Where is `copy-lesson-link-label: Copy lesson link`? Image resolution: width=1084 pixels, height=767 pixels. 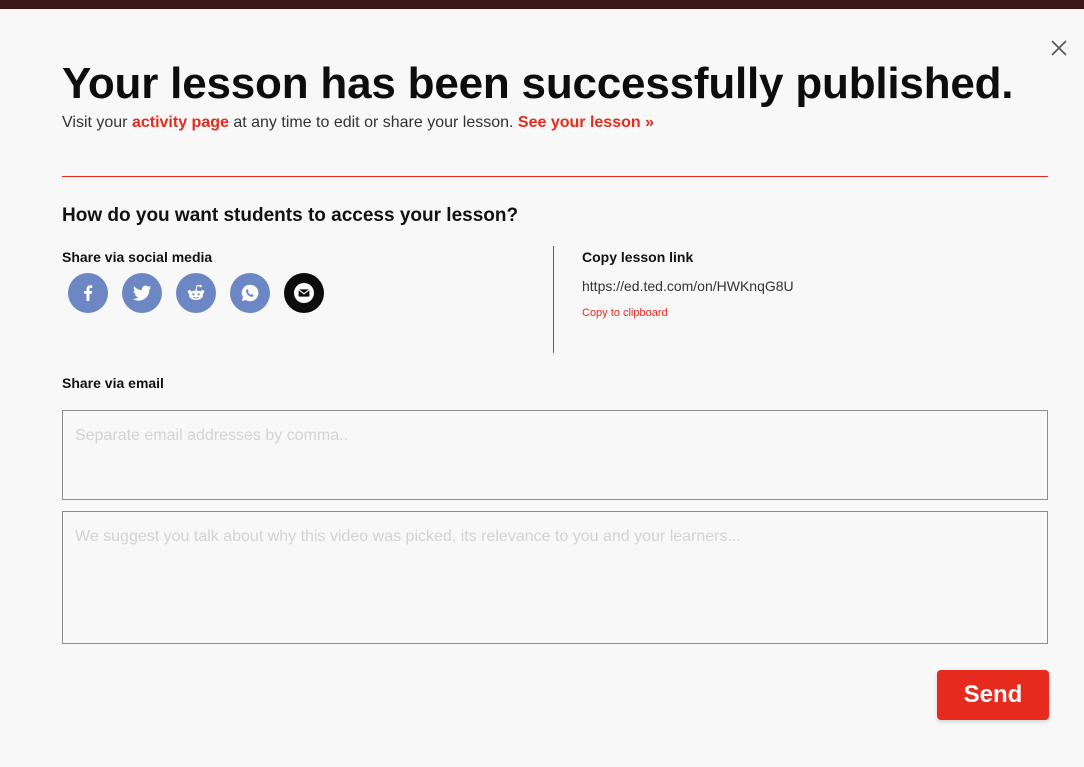 copy-lesson-link-label: Copy lesson link is located at coordinates (638, 257).